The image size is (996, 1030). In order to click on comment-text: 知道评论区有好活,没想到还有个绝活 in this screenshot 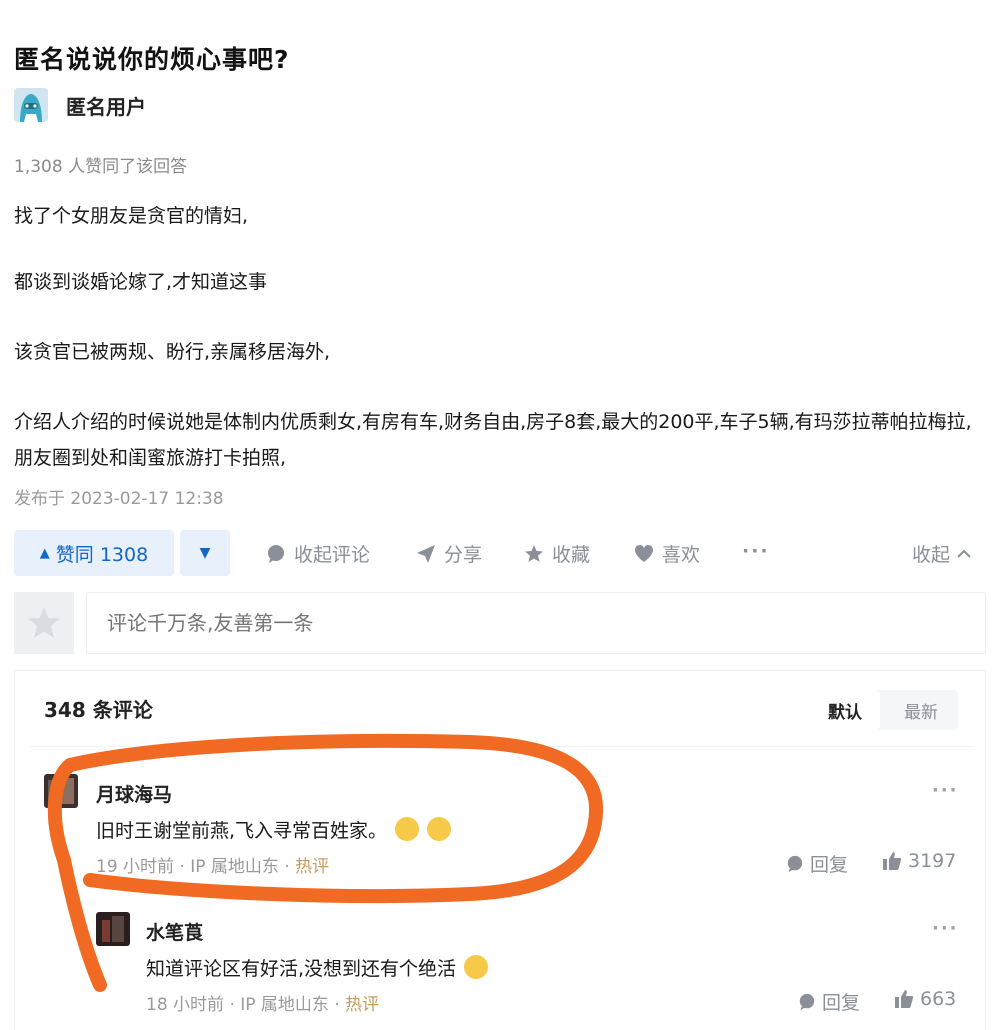, I will do `click(317, 967)`.